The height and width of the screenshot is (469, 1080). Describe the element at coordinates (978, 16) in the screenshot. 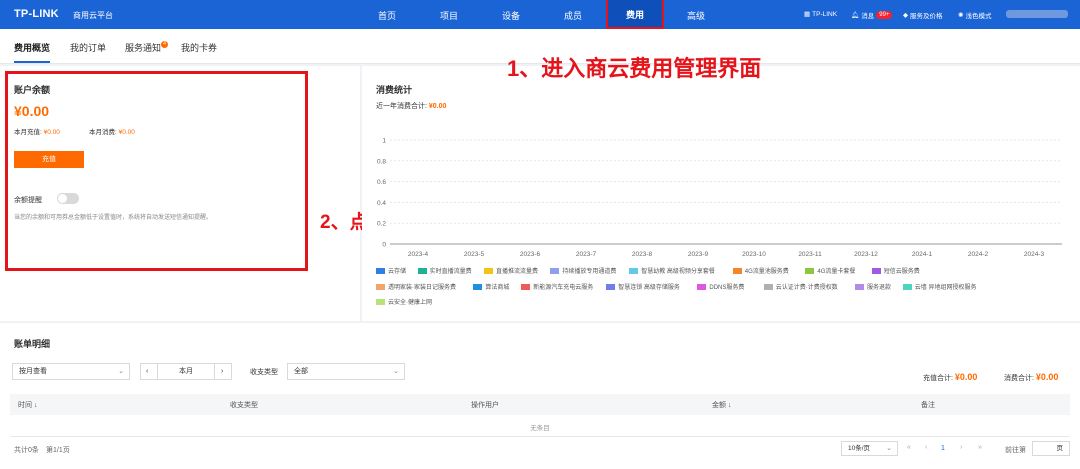

I see `theme-label: 浅色模式` at that location.